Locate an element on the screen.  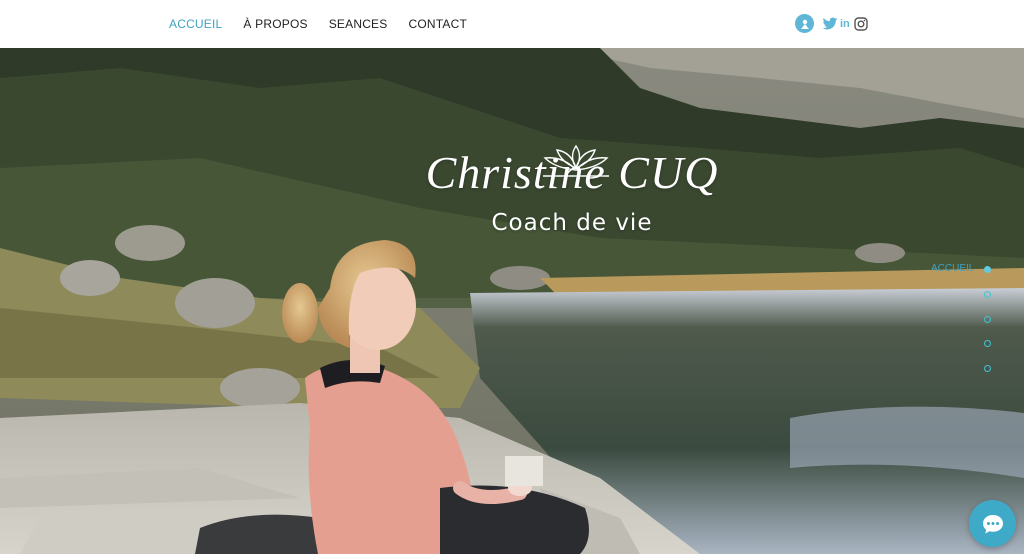
blue-round-icon is located at coordinates (804, 23).